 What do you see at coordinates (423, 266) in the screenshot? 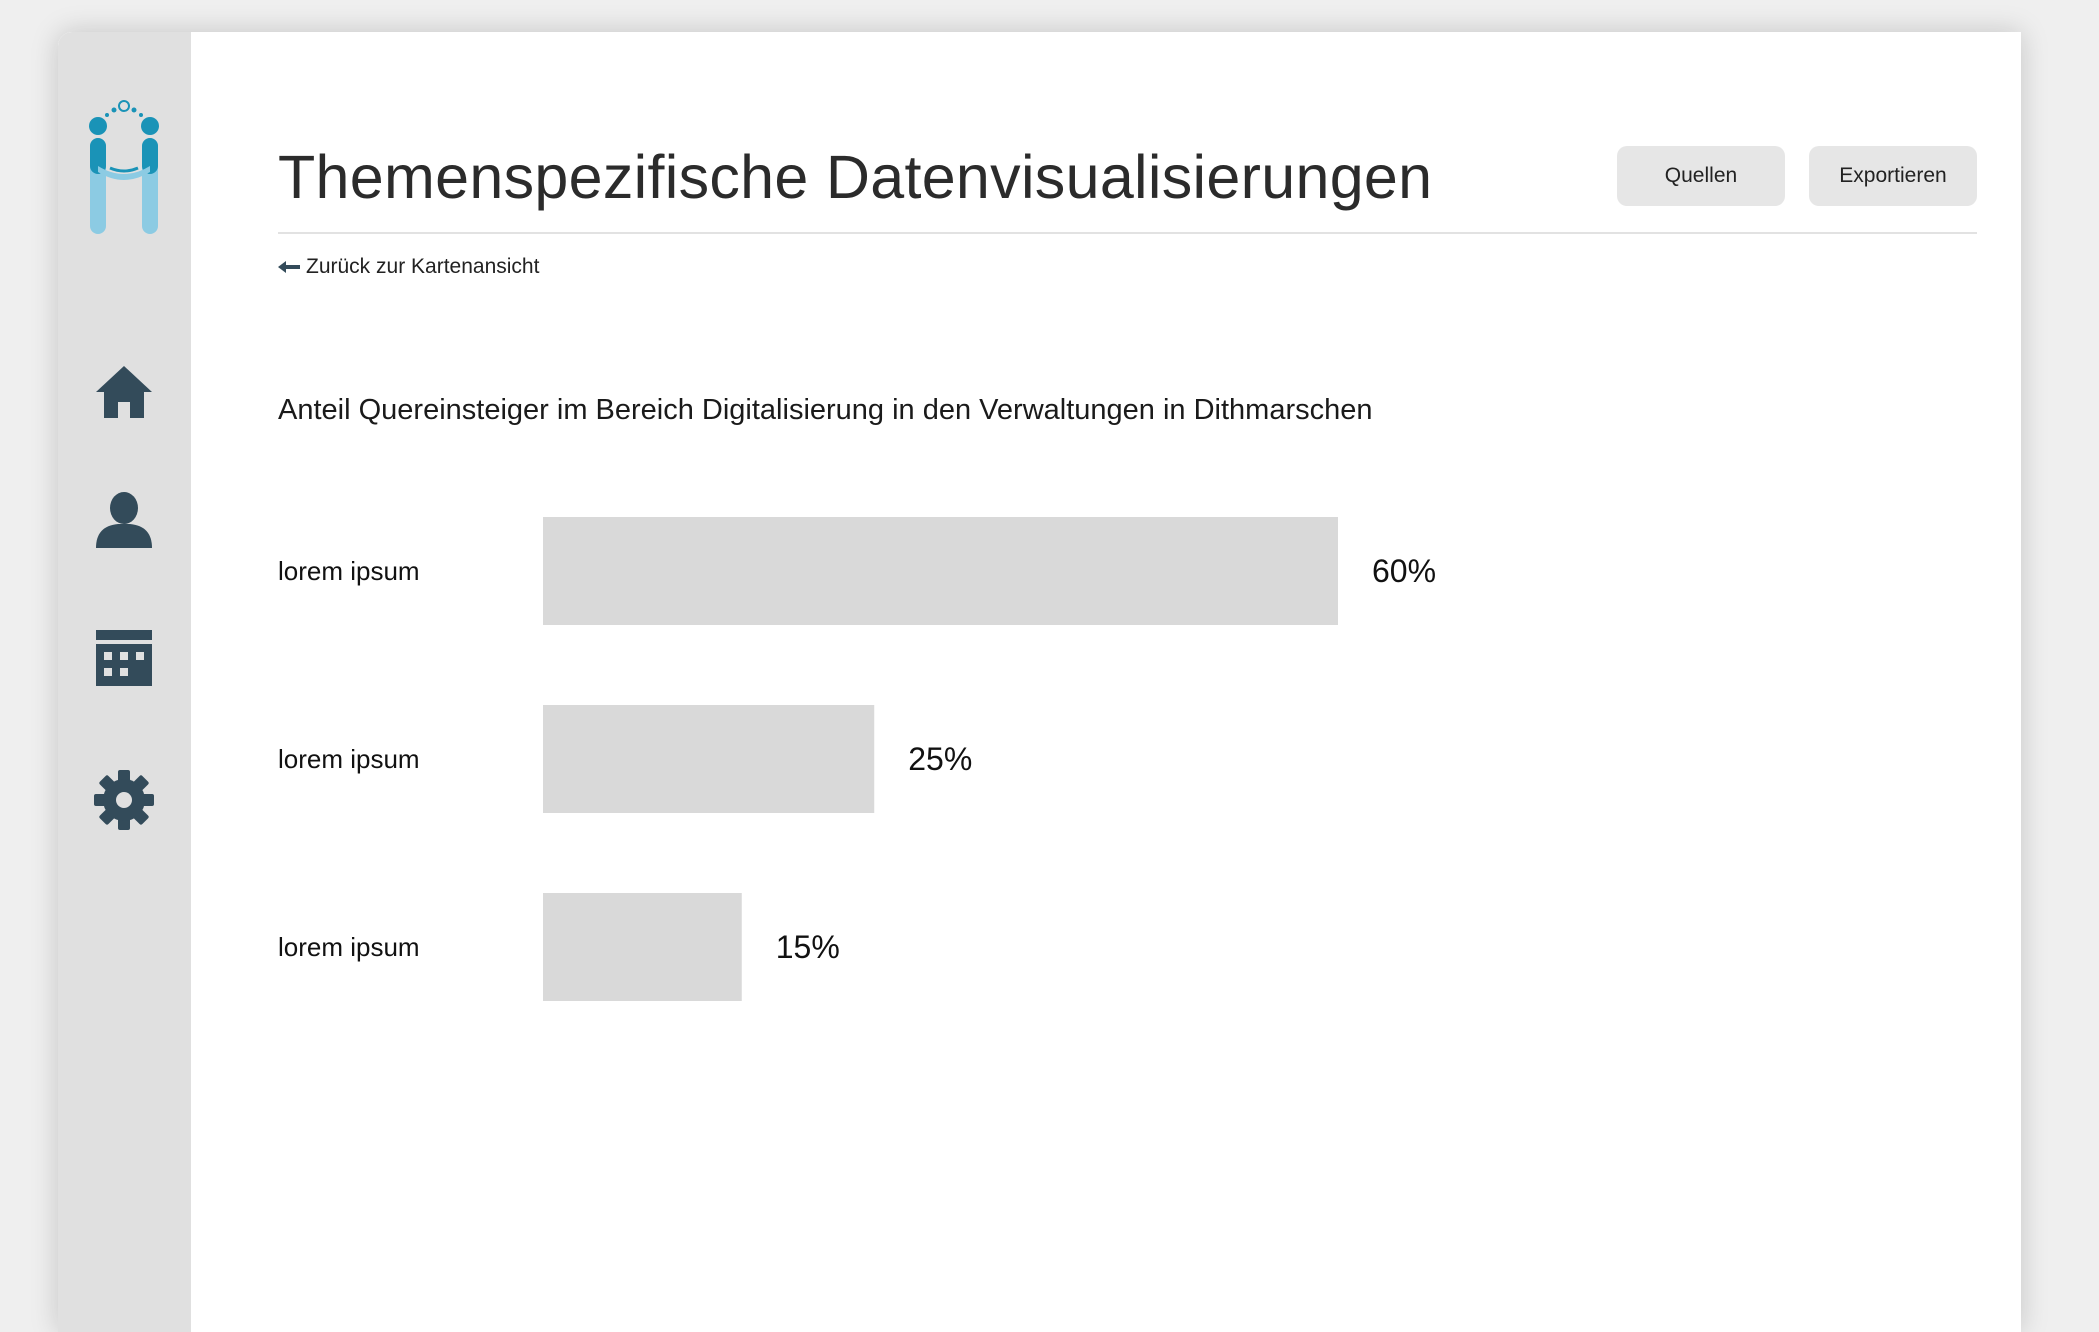
I see `back-link-label: Zurück zur Kartenansicht` at bounding box center [423, 266].